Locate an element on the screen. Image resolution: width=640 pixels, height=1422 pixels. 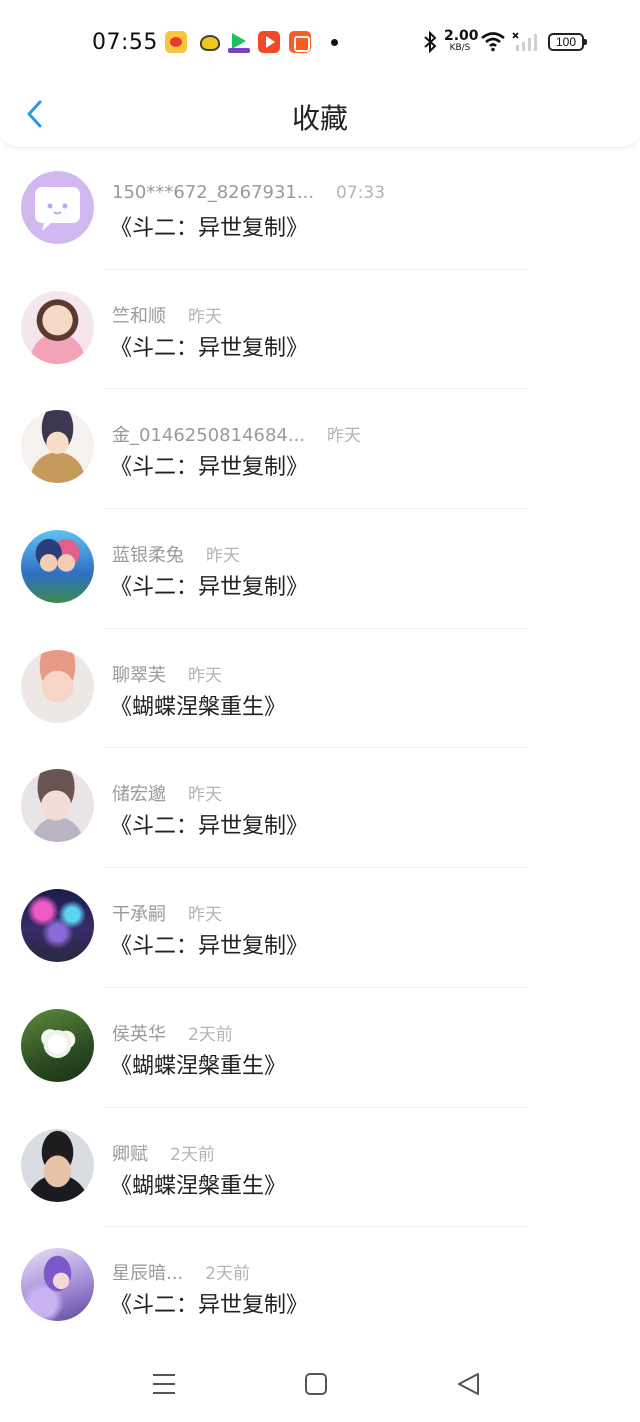
item-user-name: 150***672_8267931... 07:33 is located at coordinates (248, 192).